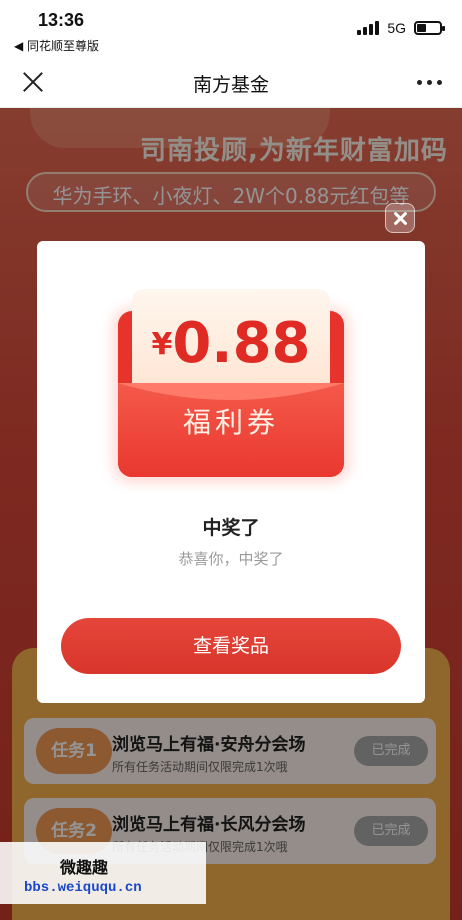  What do you see at coordinates (400, 218) in the screenshot?
I see `modal-close-icon` at bounding box center [400, 218].